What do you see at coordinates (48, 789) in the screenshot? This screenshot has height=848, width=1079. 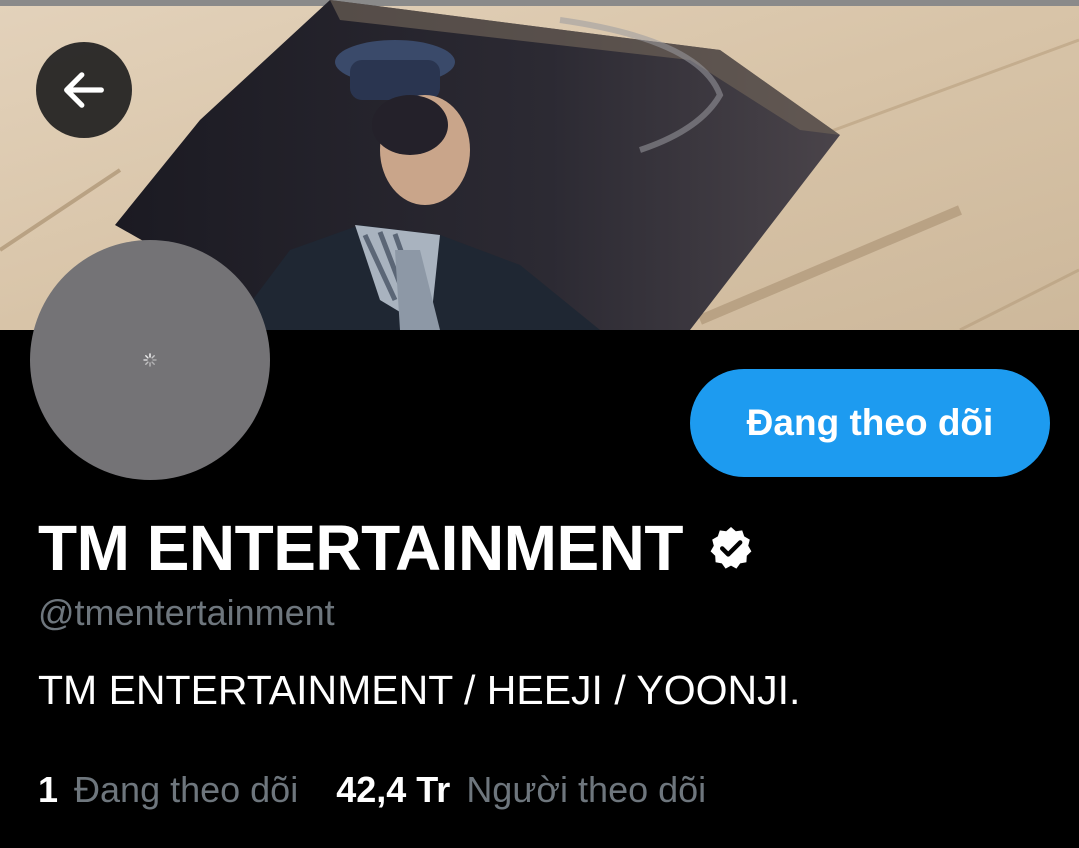 I see `following-count: 1` at bounding box center [48, 789].